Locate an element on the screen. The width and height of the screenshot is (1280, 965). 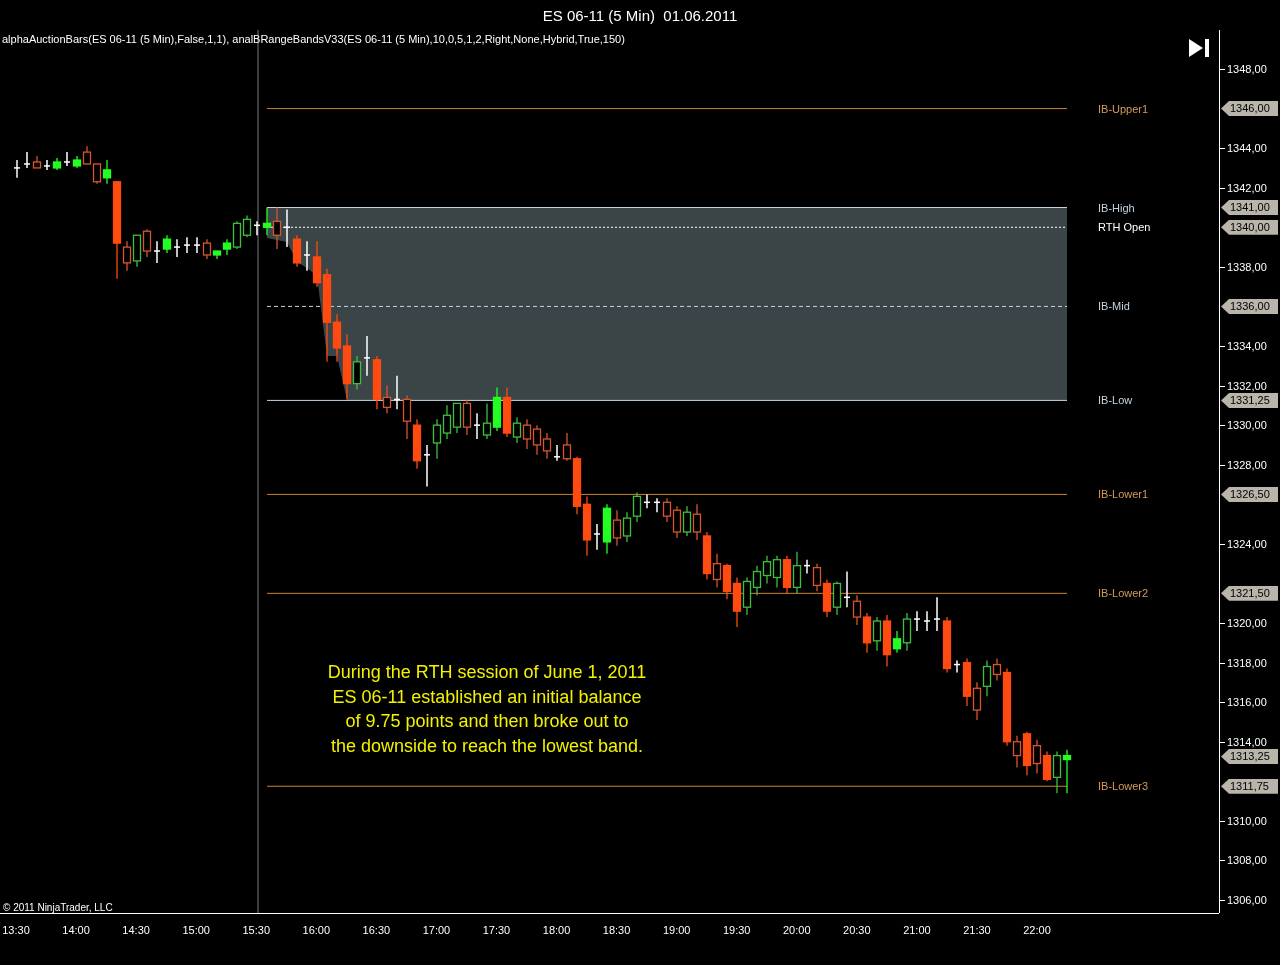
price-axis-label: 1314,00 is located at coordinates (1243, 741).